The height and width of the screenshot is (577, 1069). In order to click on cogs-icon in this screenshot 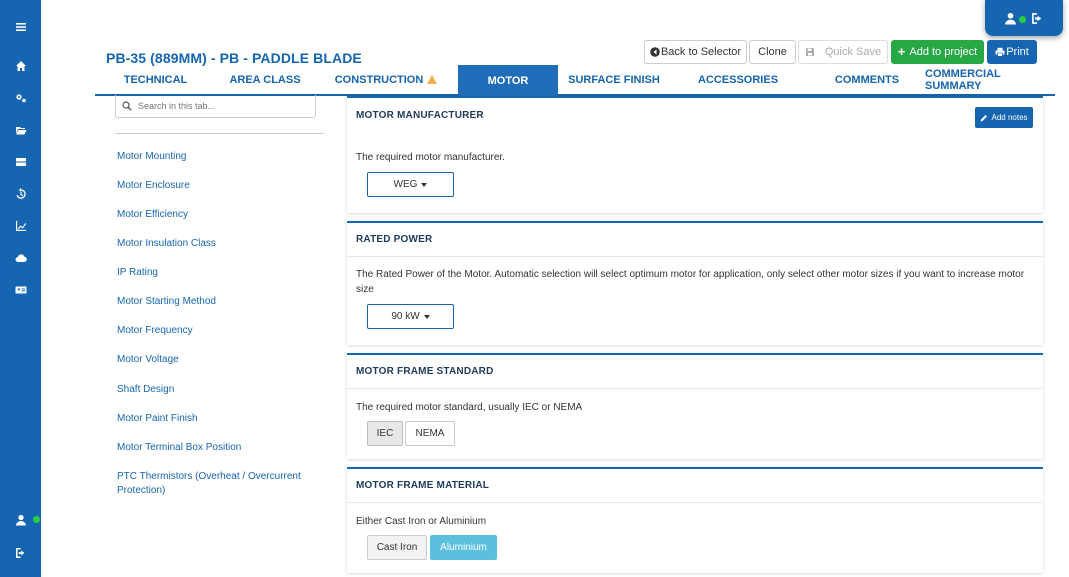, I will do `click(20, 98)`.